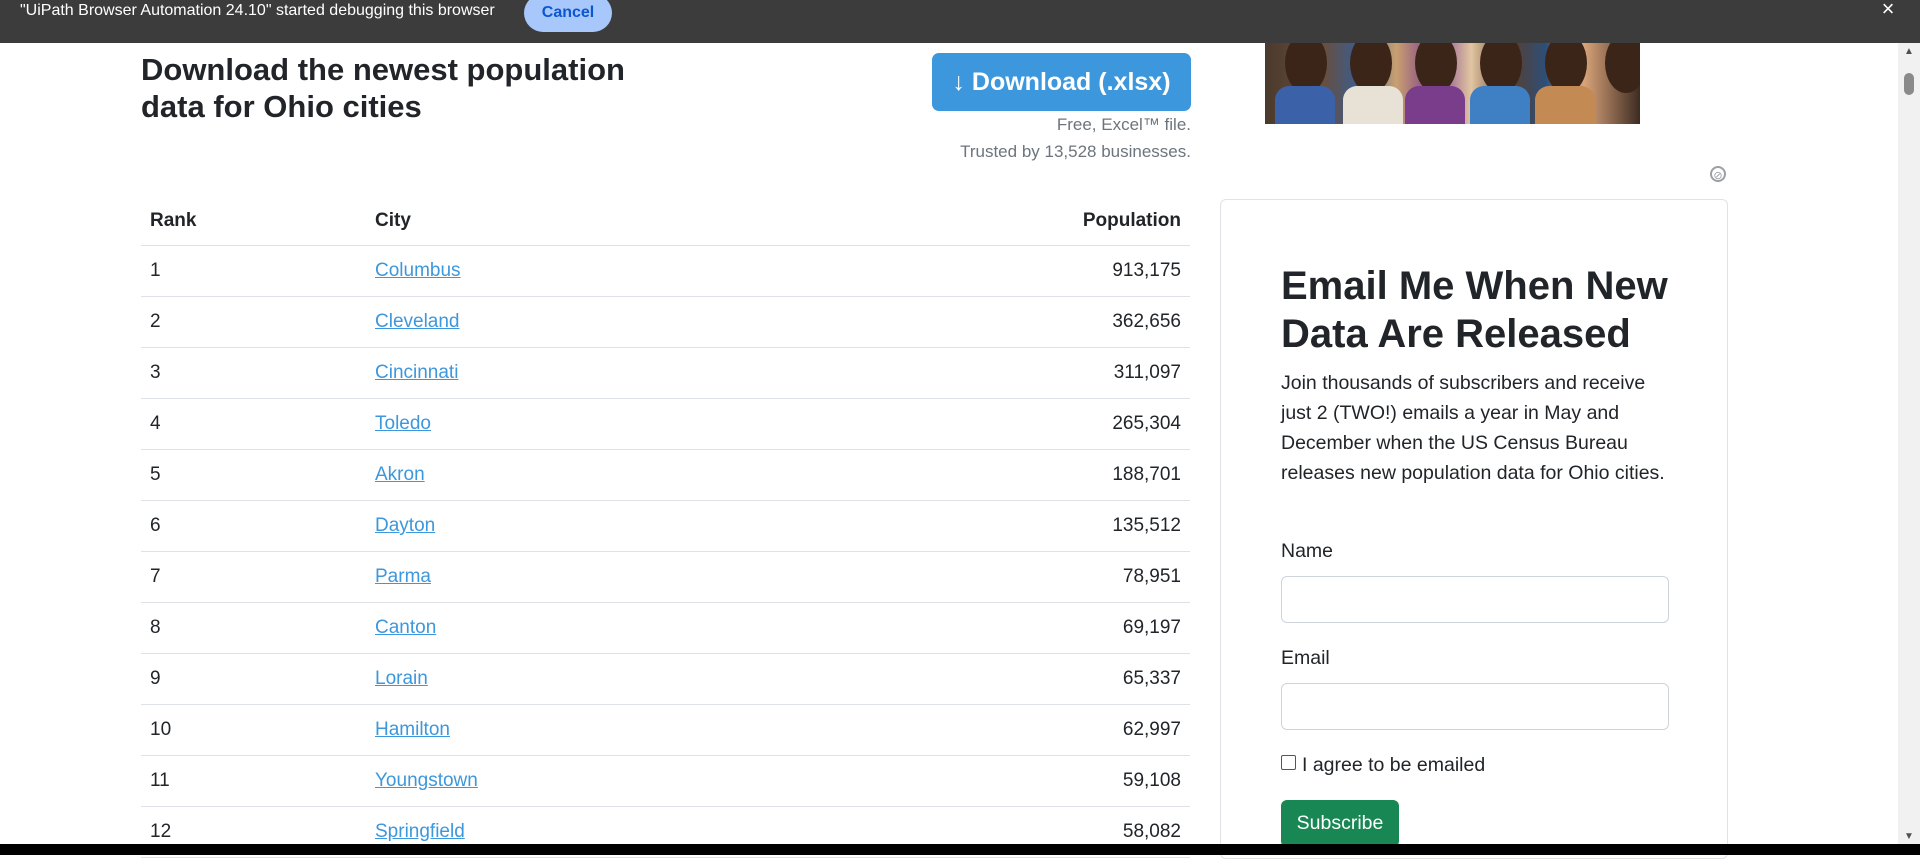  Describe the element at coordinates (1888, 10) in the screenshot. I see `close-icon: ×` at that location.